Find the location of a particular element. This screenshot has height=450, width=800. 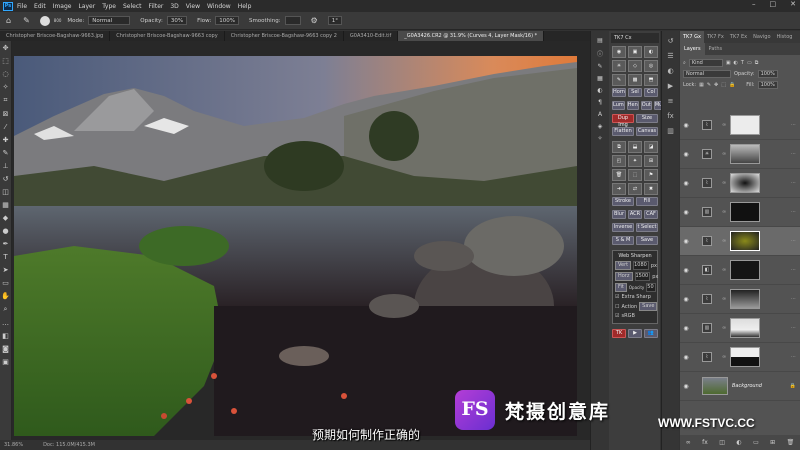

flow-field: 100% is located at coordinates (227, 20).